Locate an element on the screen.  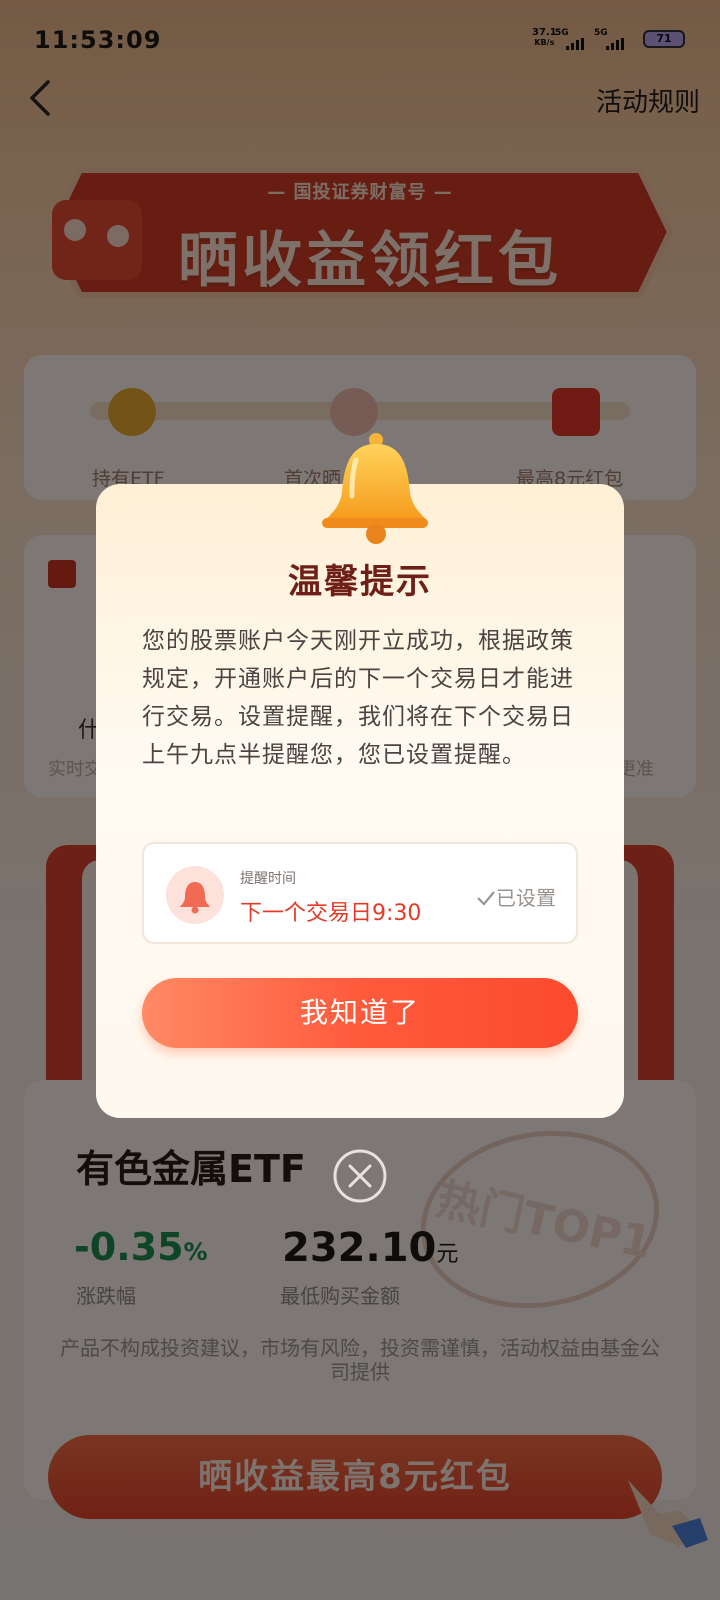
small-bell-icon is located at coordinates (195, 898).